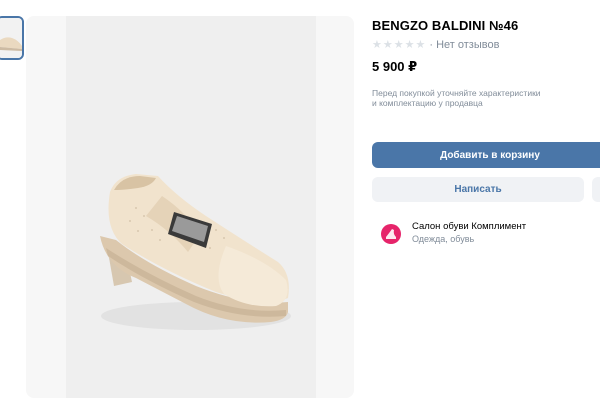 This screenshot has height=400, width=600. What do you see at coordinates (445, 25) in the screenshot?
I see `product-title: BENGZO BALDINI №46` at bounding box center [445, 25].